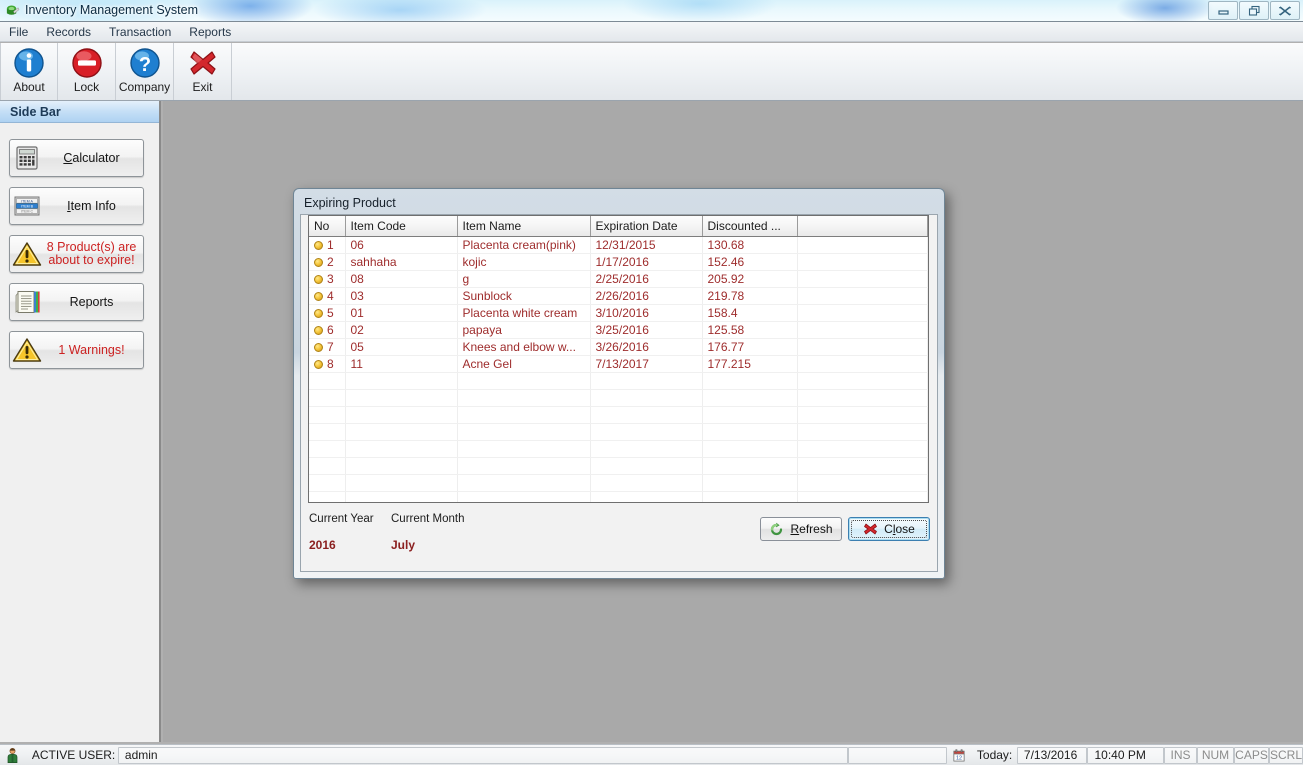 The height and width of the screenshot is (765, 1303). What do you see at coordinates (18, 32) in the screenshot?
I see `menu-item-file: File` at bounding box center [18, 32].